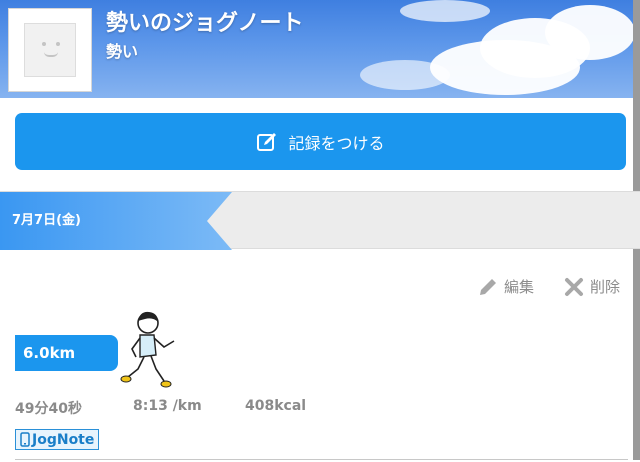 This screenshot has height=462, width=640. I want to click on cross-icon, so click(574, 286).